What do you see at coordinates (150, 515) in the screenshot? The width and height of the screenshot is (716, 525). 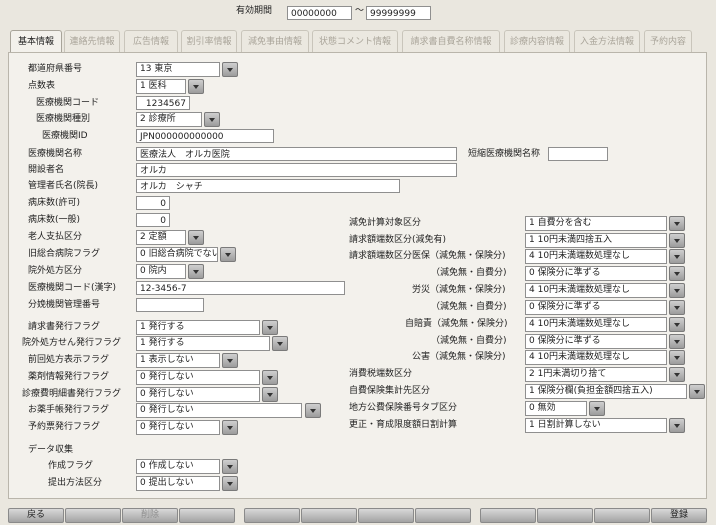 I see `delete-button: 削除` at bounding box center [150, 515].